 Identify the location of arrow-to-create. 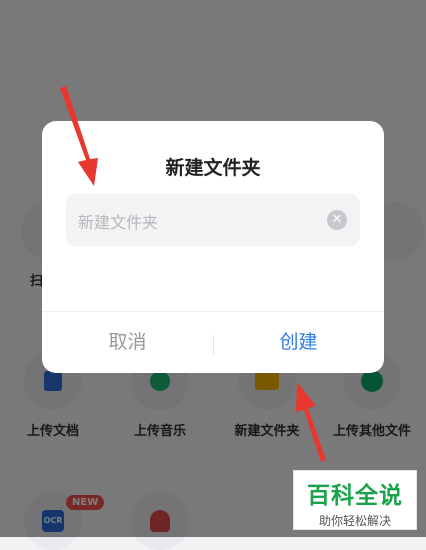
(311, 422).